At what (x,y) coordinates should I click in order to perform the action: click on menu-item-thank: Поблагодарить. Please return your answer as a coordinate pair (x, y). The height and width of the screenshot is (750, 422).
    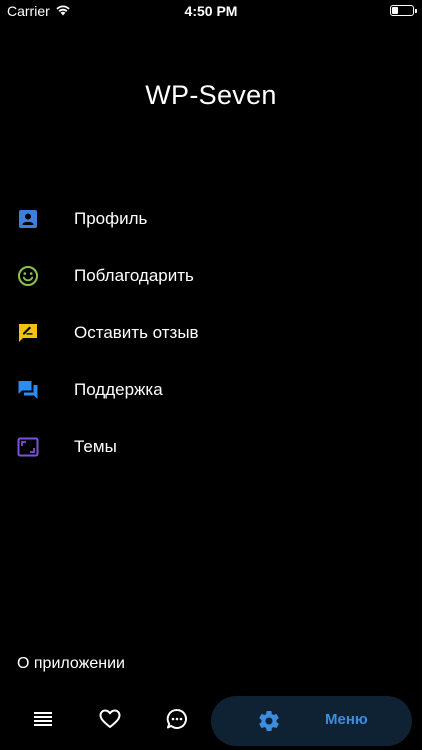
    Looking at the image, I should click on (211, 275).